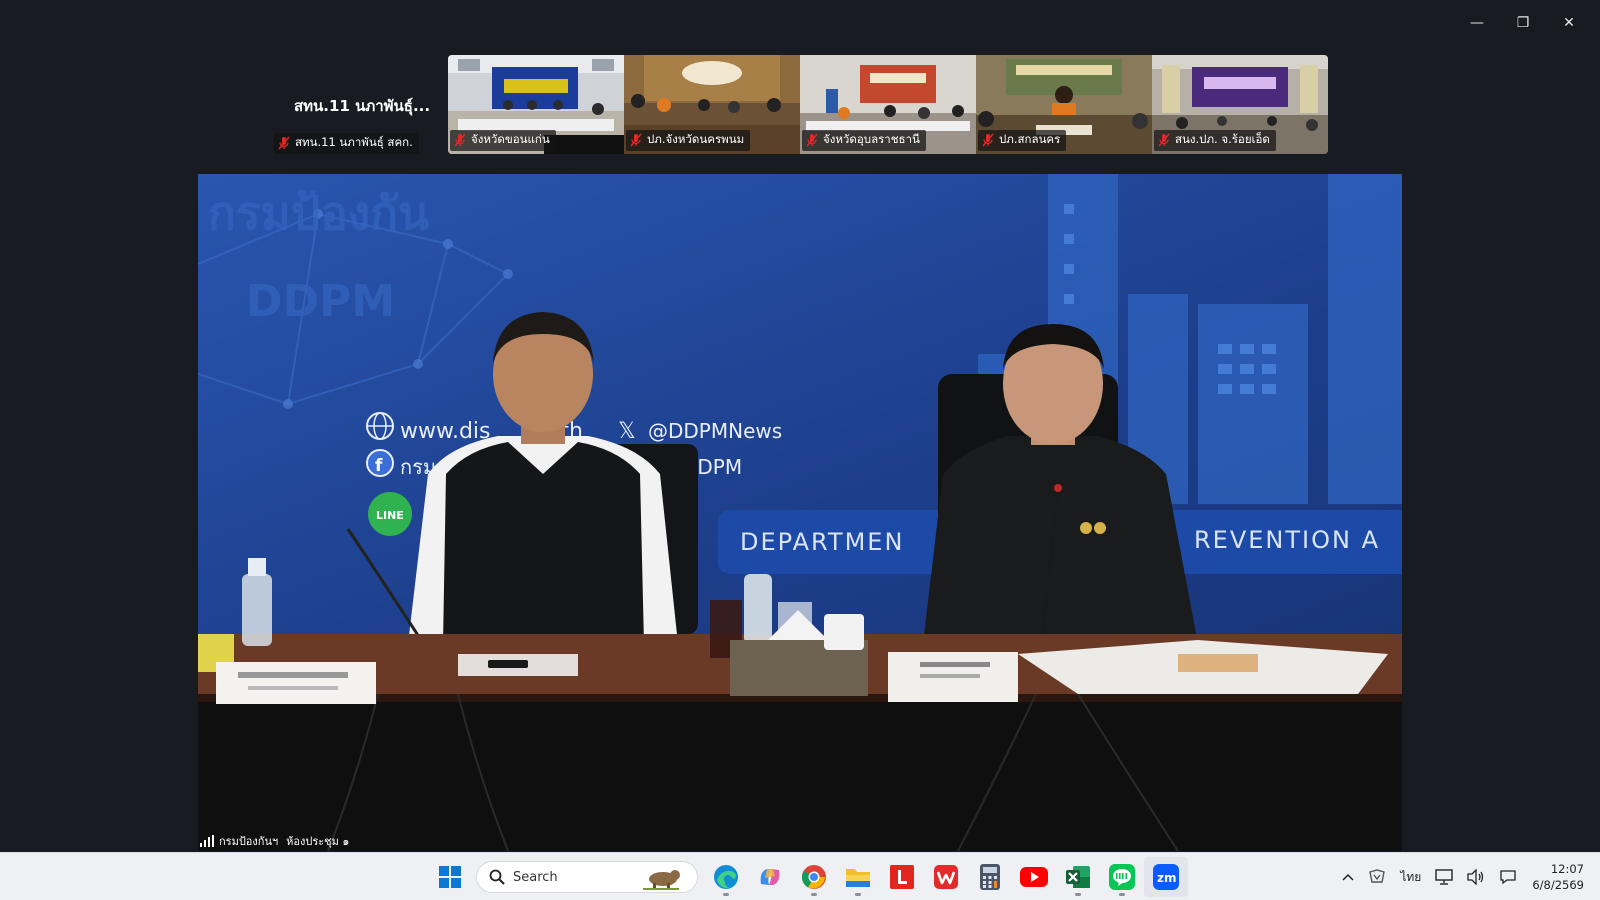  I want to click on participant-label-text: จังหวัดอุบลราชธานี, so click(871, 139).